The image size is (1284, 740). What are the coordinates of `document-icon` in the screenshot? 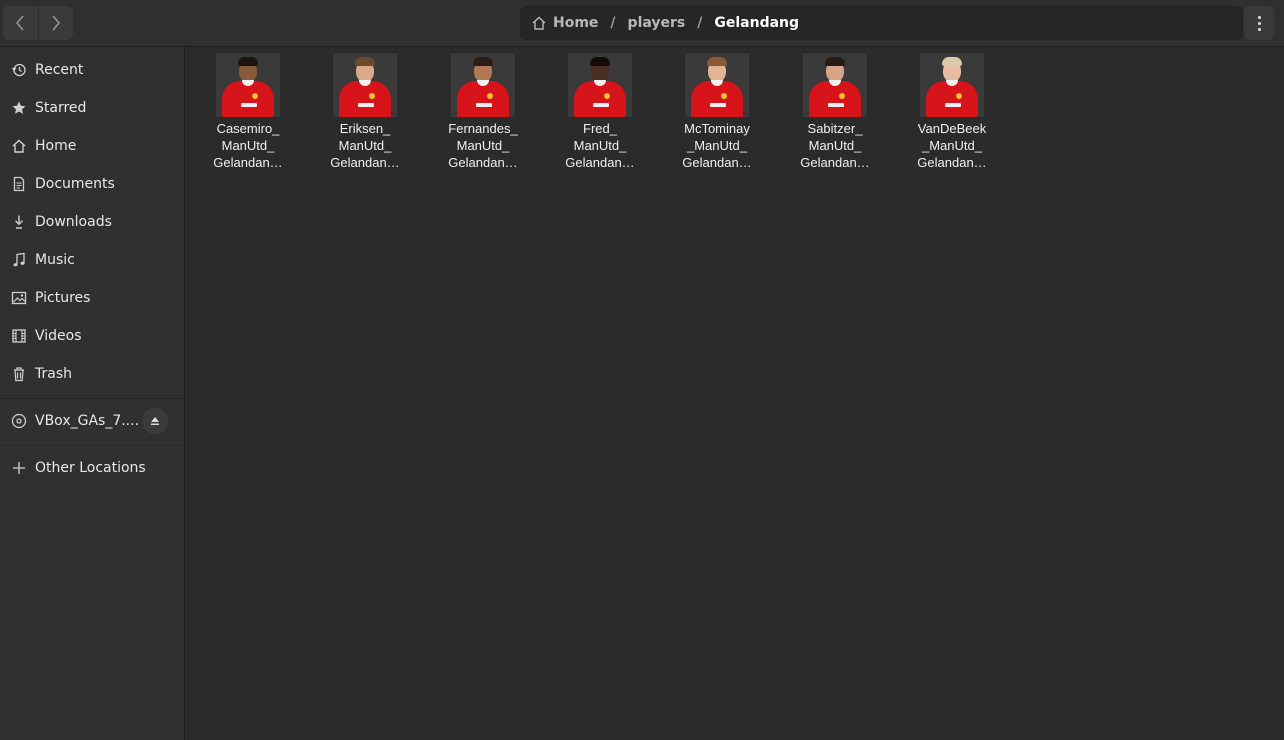 It's located at (19, 184).